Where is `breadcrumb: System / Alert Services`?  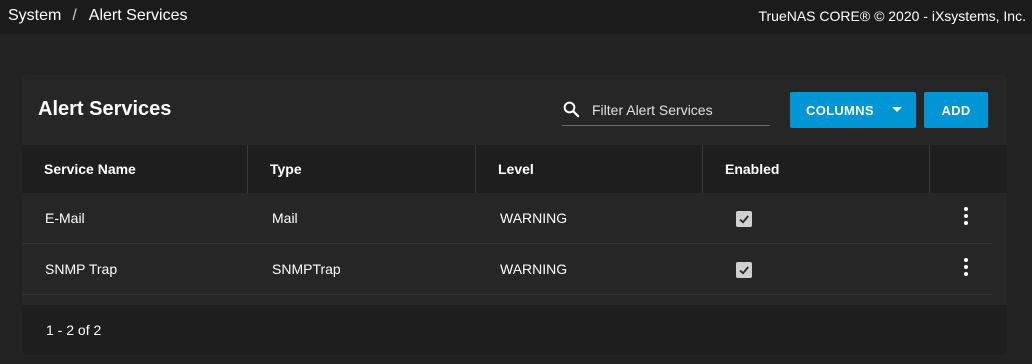 breadcrumb: System / Alert Services is located at coordinates (98, 16).